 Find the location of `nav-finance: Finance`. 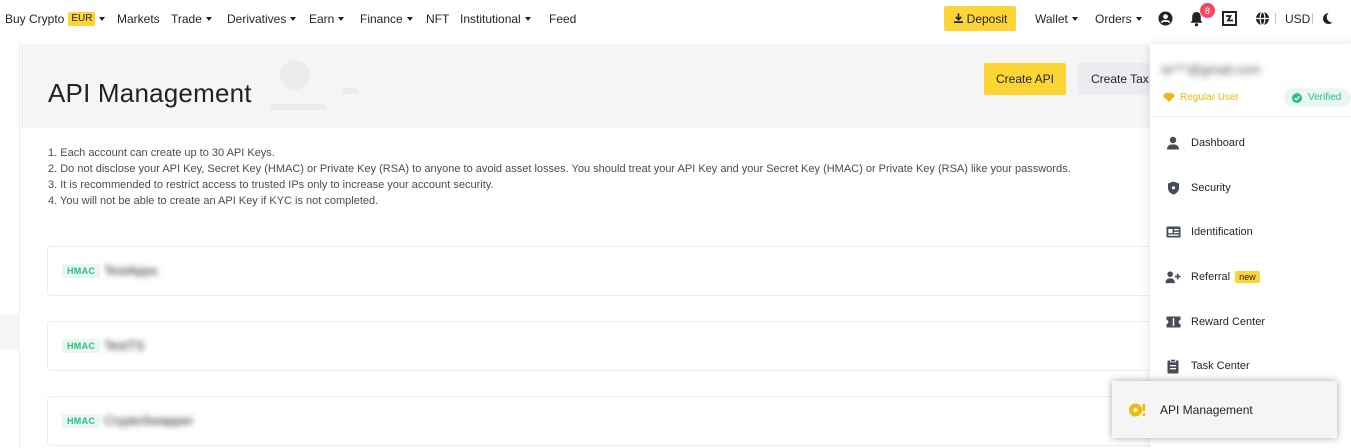

nav-finance: Finance is located at coordinates (386, 19).